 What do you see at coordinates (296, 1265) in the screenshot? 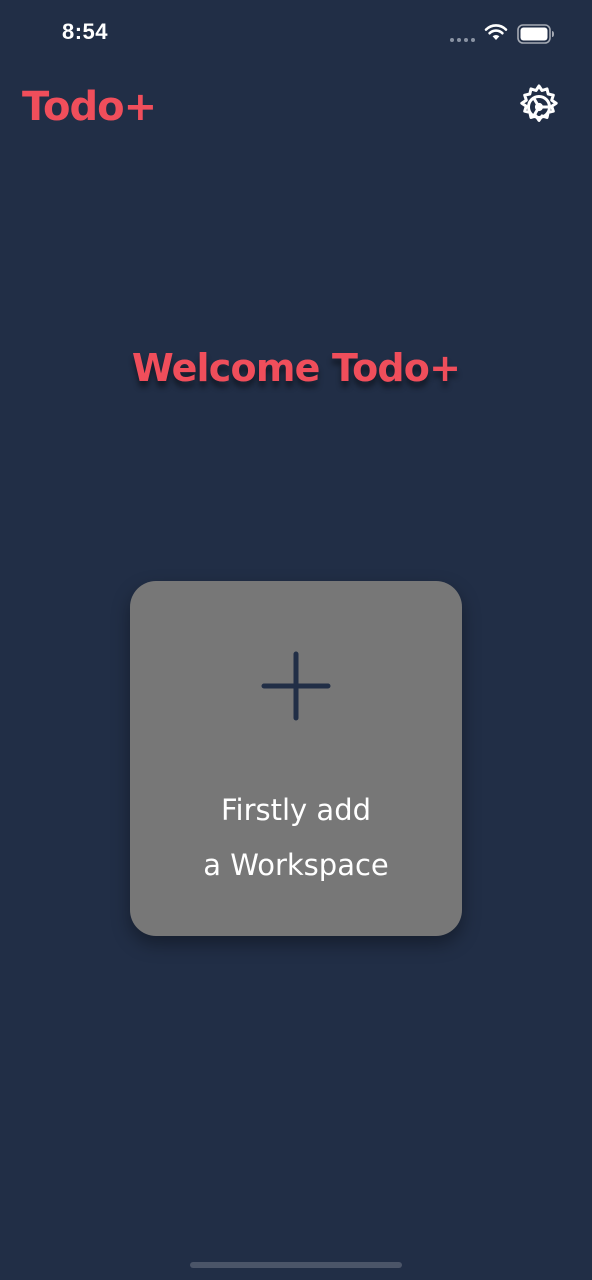
I see `home-indicator` at bounding box center [296, 1265].